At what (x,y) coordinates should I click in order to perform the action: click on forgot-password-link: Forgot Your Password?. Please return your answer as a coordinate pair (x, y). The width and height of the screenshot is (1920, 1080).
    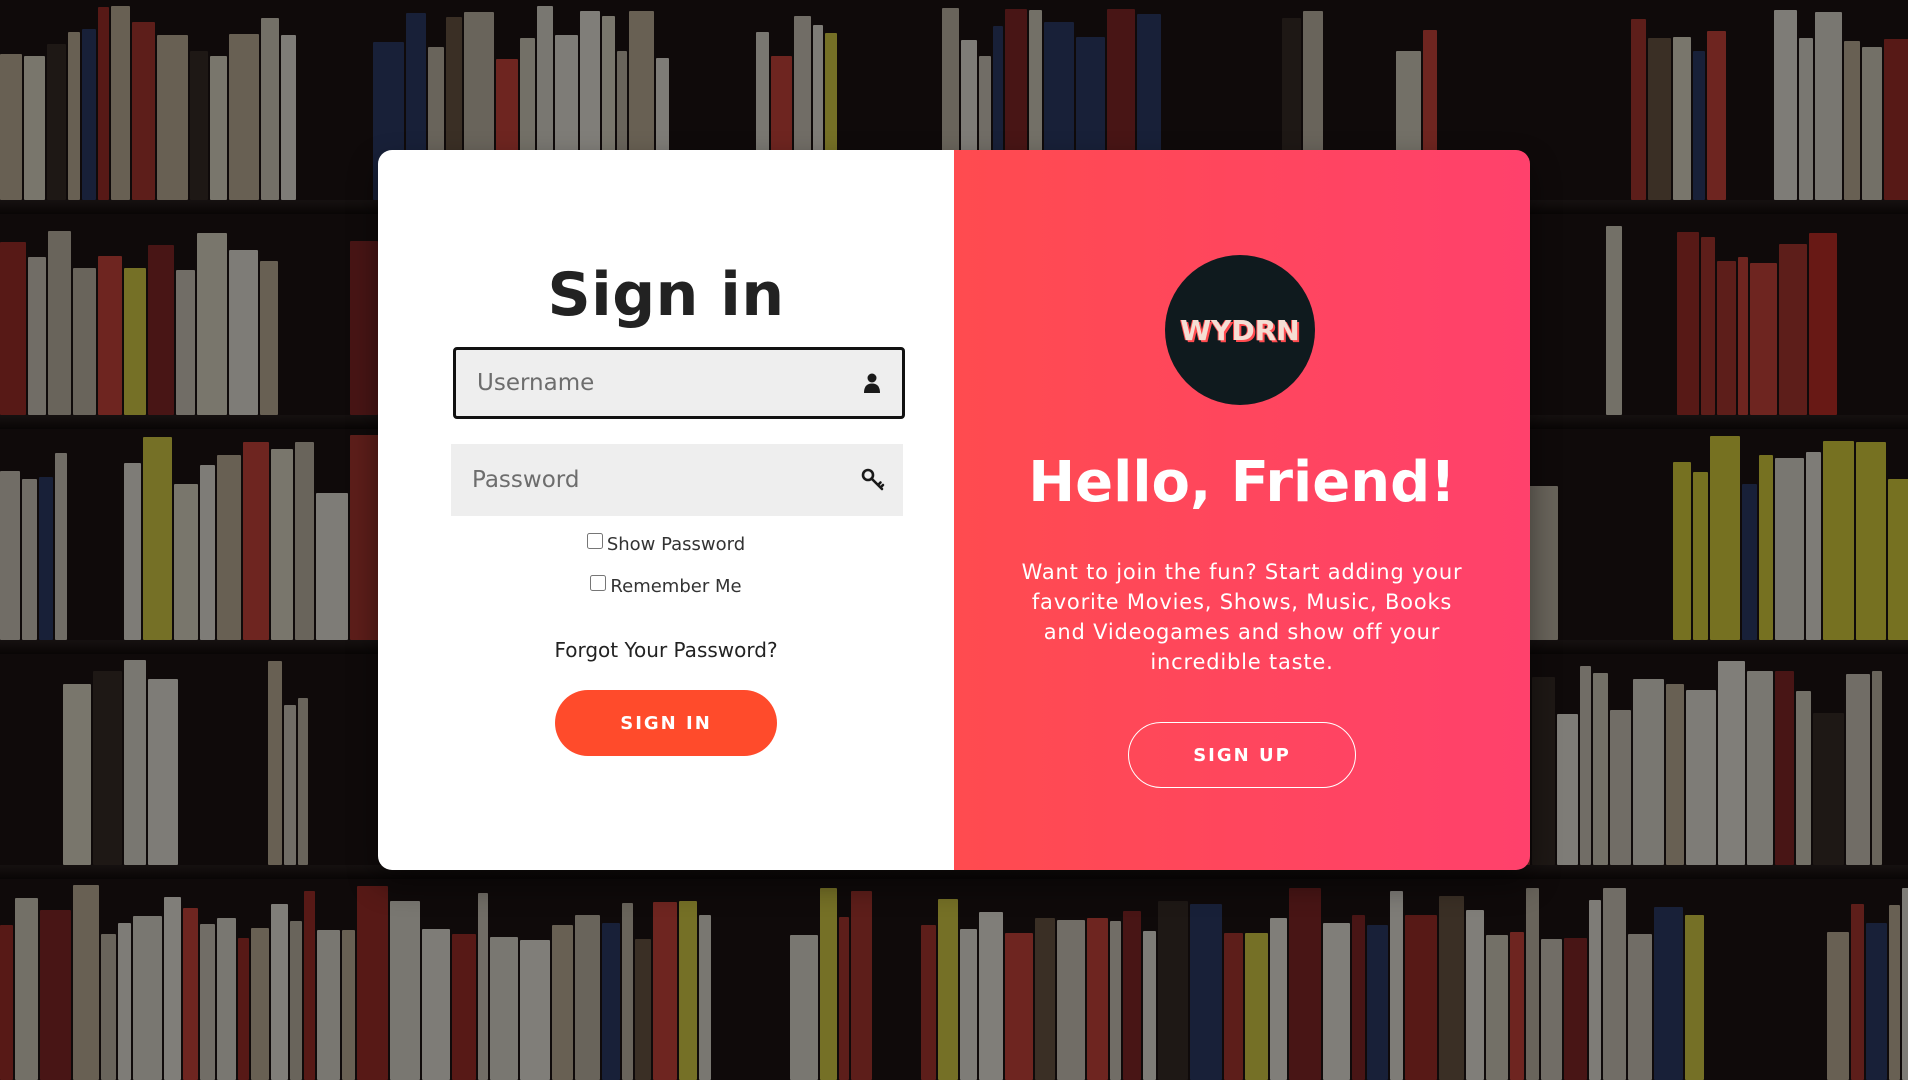
    Looking at the image, I should click on (666, 650).